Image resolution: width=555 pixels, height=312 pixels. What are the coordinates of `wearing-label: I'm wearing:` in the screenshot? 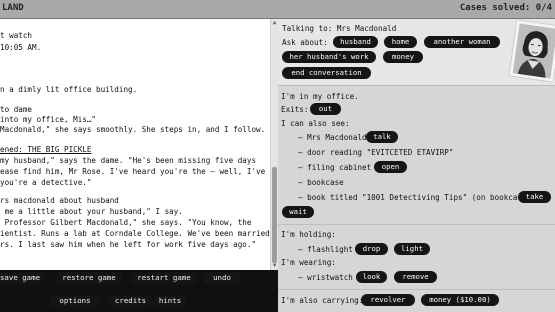 It's located at (308, 262).